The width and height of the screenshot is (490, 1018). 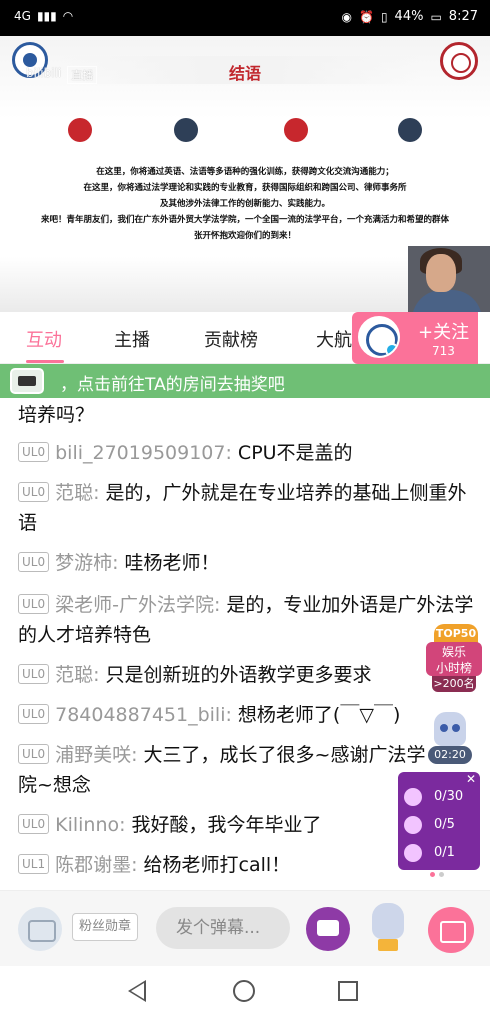 I want to click on signal-icon: ▮▮▮, so click(x=46, y=16).